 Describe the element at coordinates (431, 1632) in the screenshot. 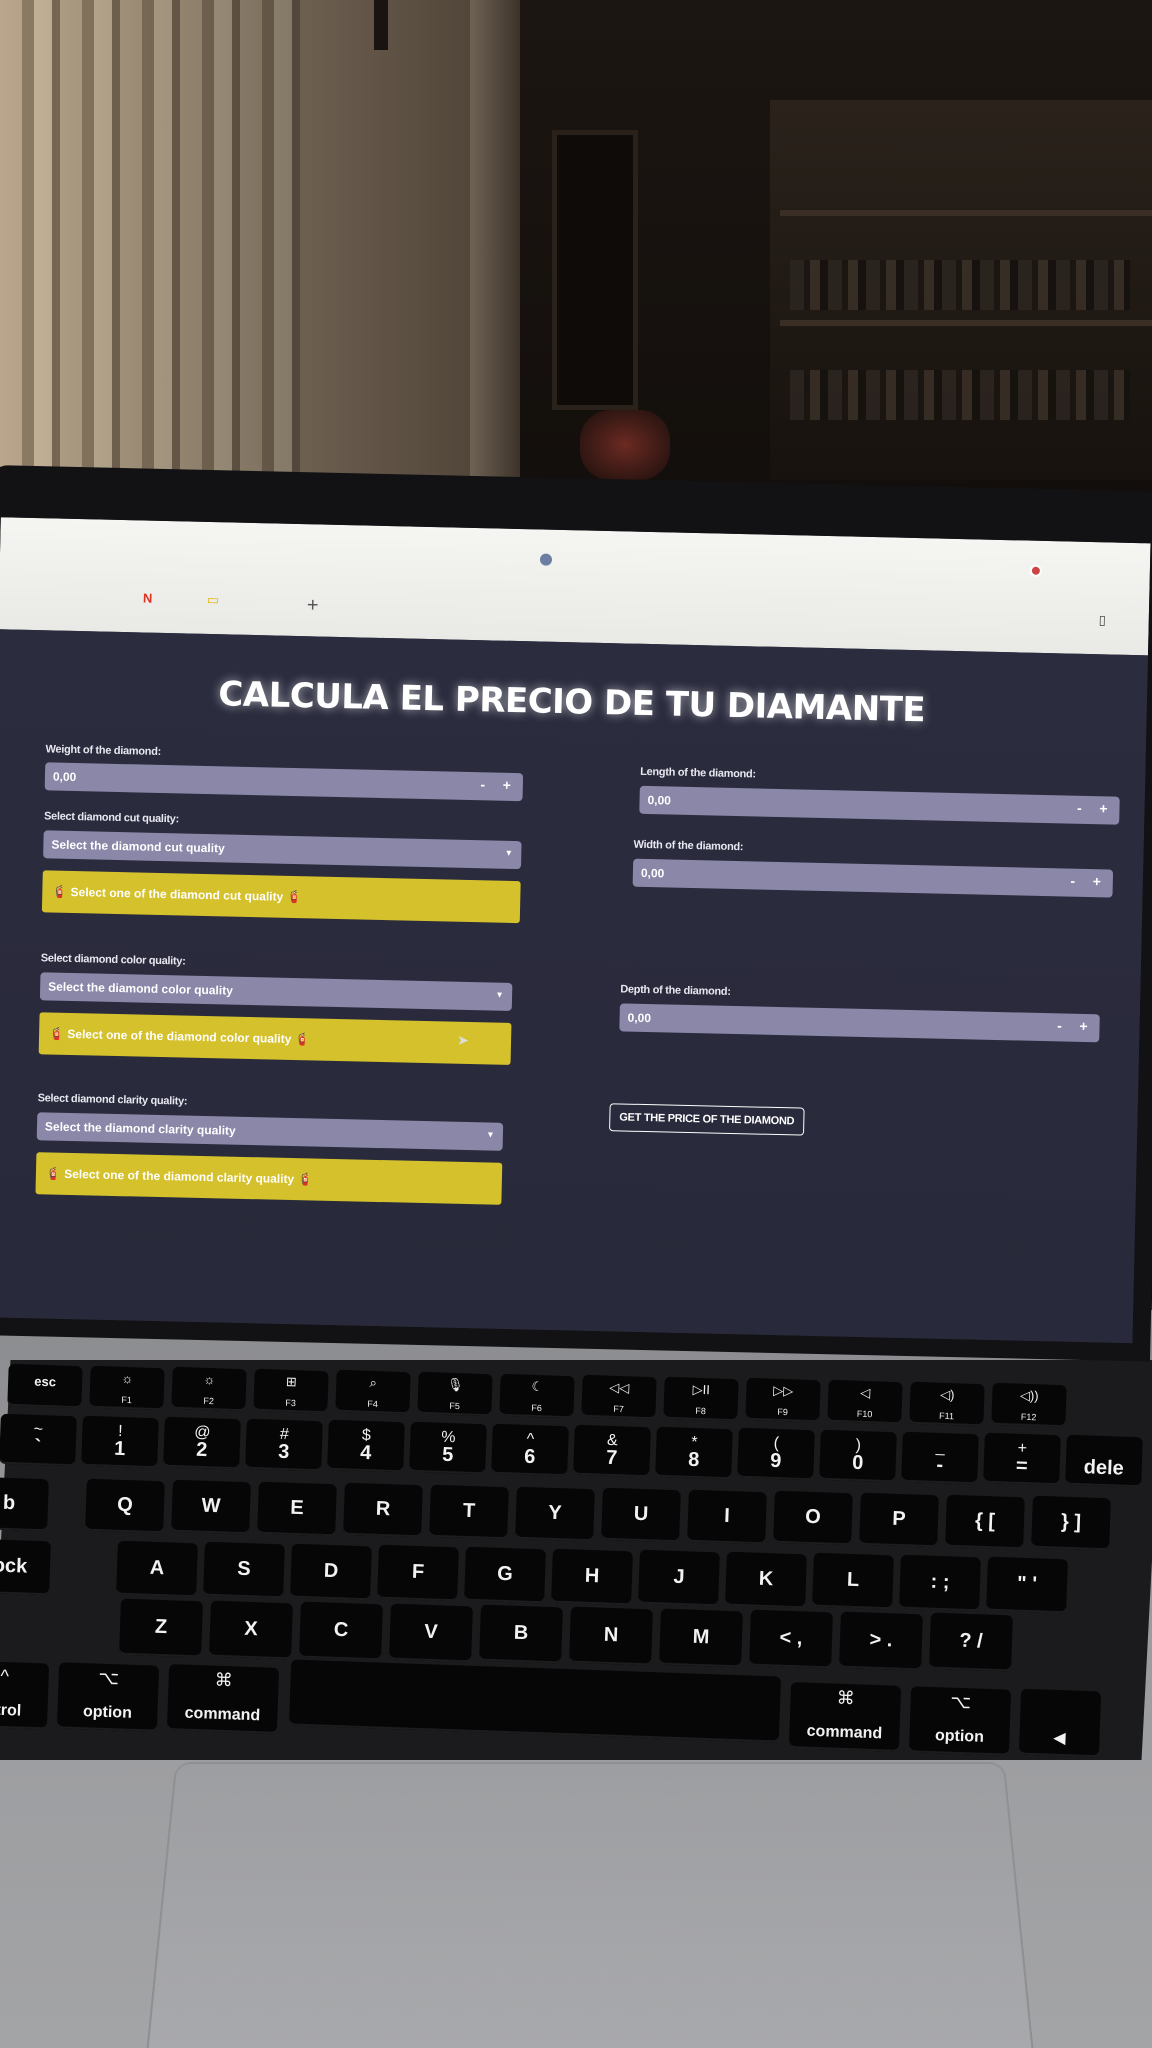

I see `letter-key: V` at that location.